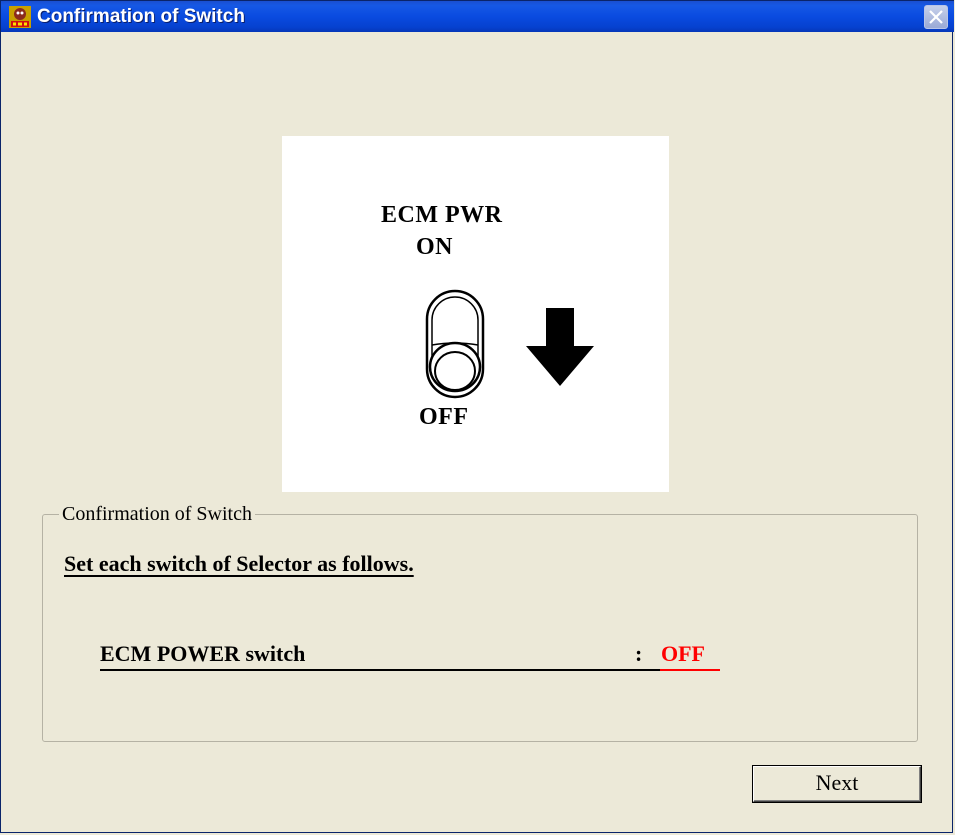 This screenshot has width=955, height=835. I want to click on switch-value: OFF, so click(683, 653).